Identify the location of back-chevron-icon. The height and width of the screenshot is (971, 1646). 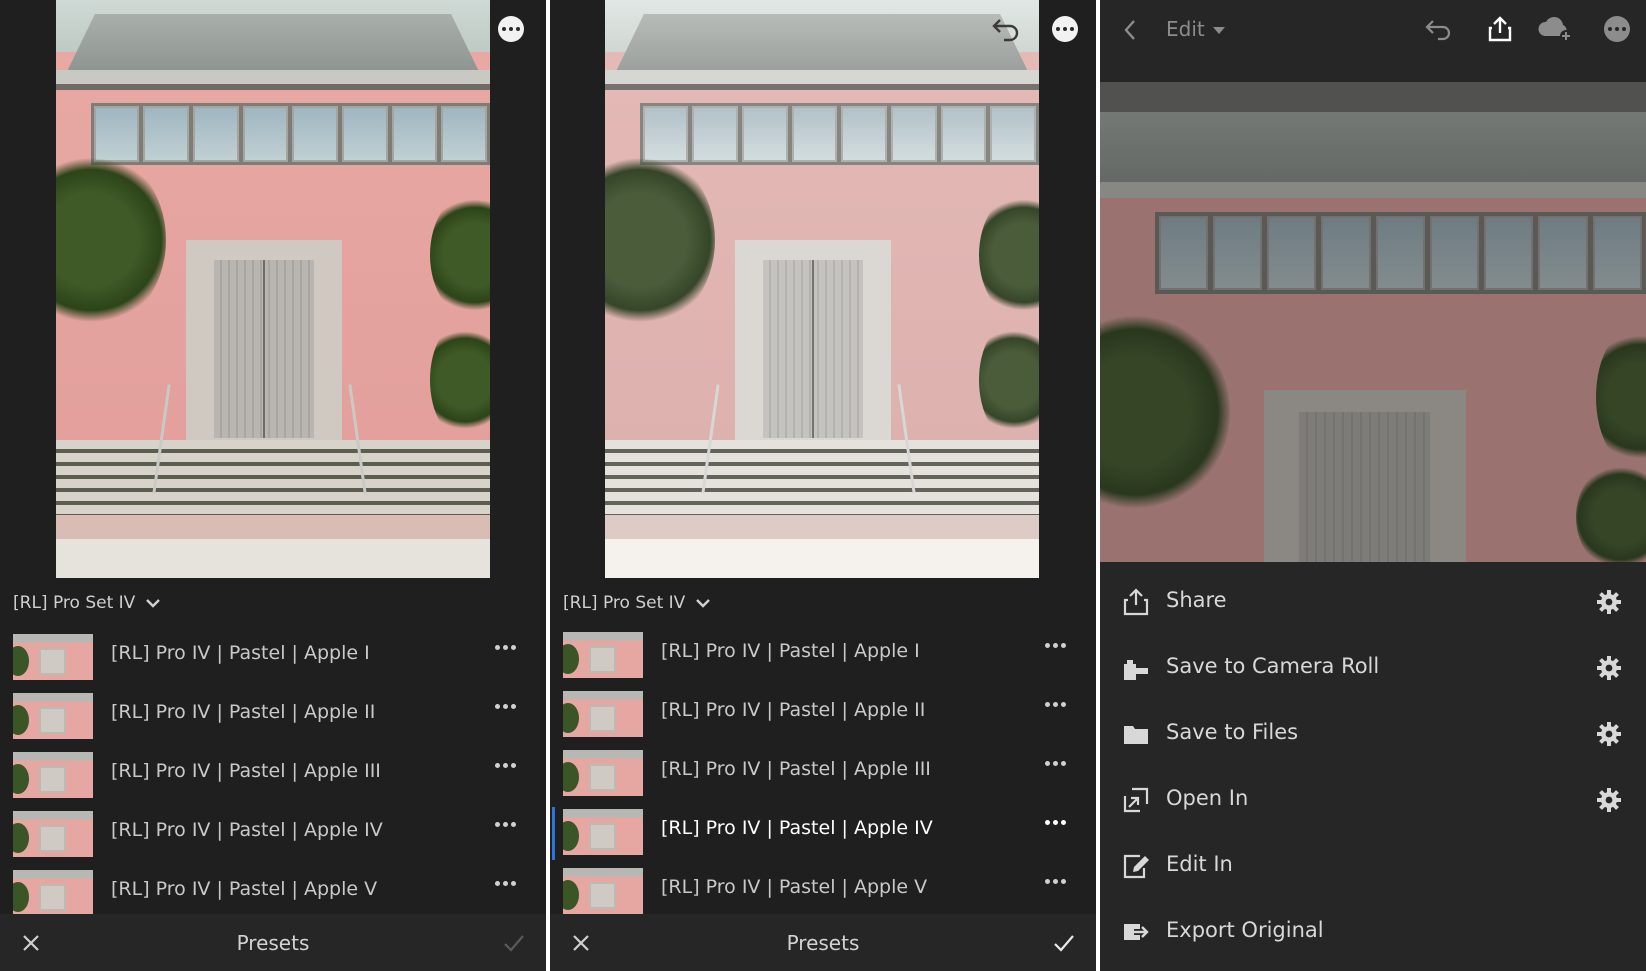
(1130, 30).